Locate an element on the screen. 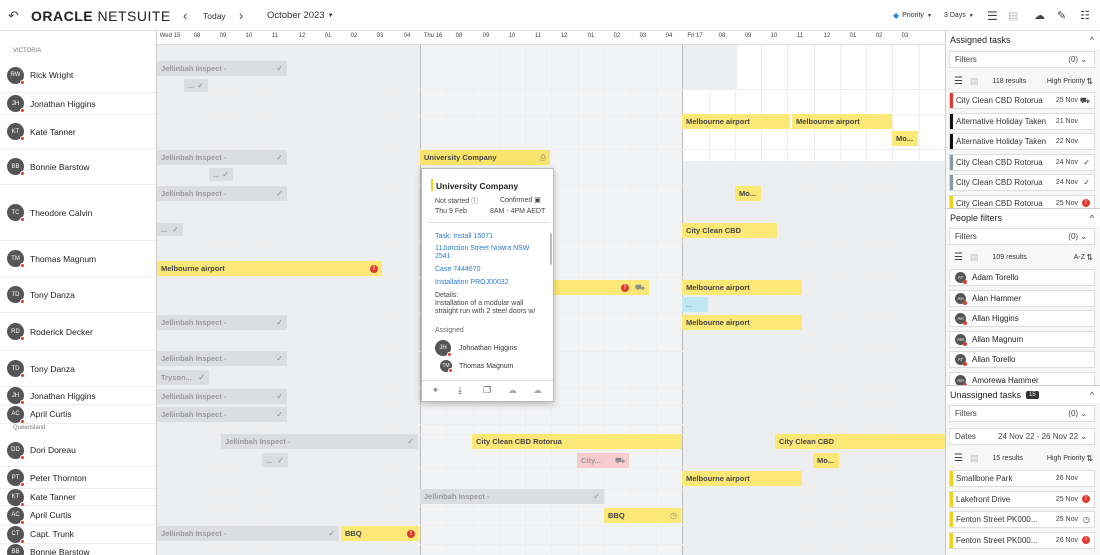  settings-sliders-icon: ☷ is located at coordinates (1085, 15).